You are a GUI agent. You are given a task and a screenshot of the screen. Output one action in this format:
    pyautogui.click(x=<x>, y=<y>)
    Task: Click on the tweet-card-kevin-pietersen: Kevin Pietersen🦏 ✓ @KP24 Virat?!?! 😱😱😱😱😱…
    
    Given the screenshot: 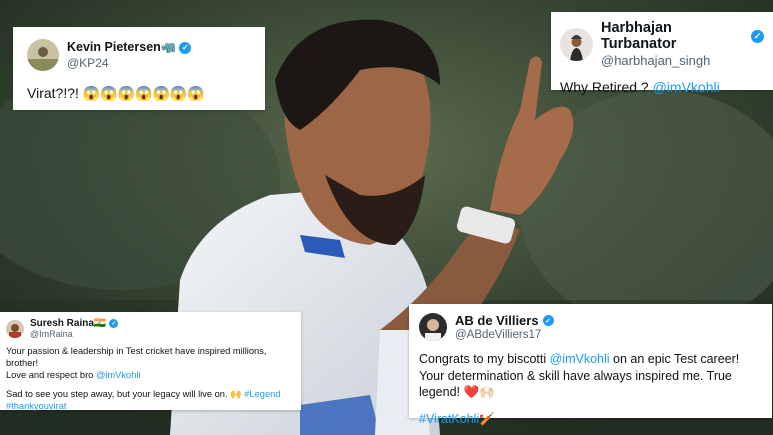 What is the action you would take?
    pyautogui.click(x=139, y=68)
    